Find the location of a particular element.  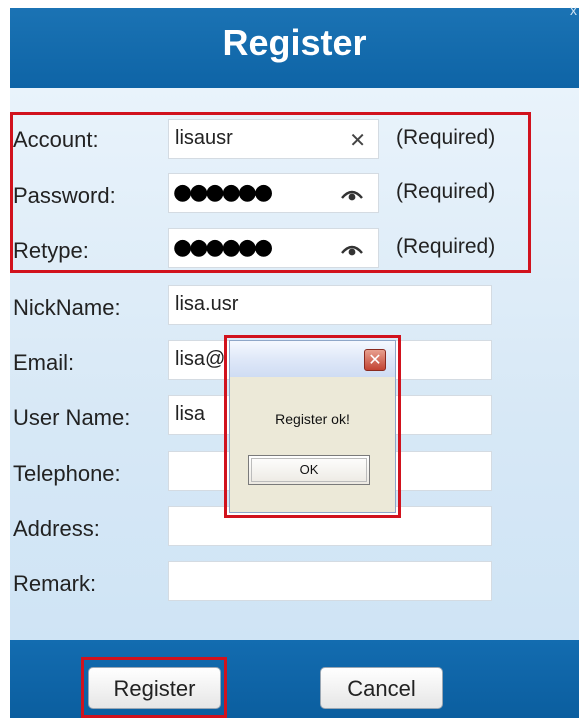

retype-value: ●●●●●● is located at coordinates (223, 247).